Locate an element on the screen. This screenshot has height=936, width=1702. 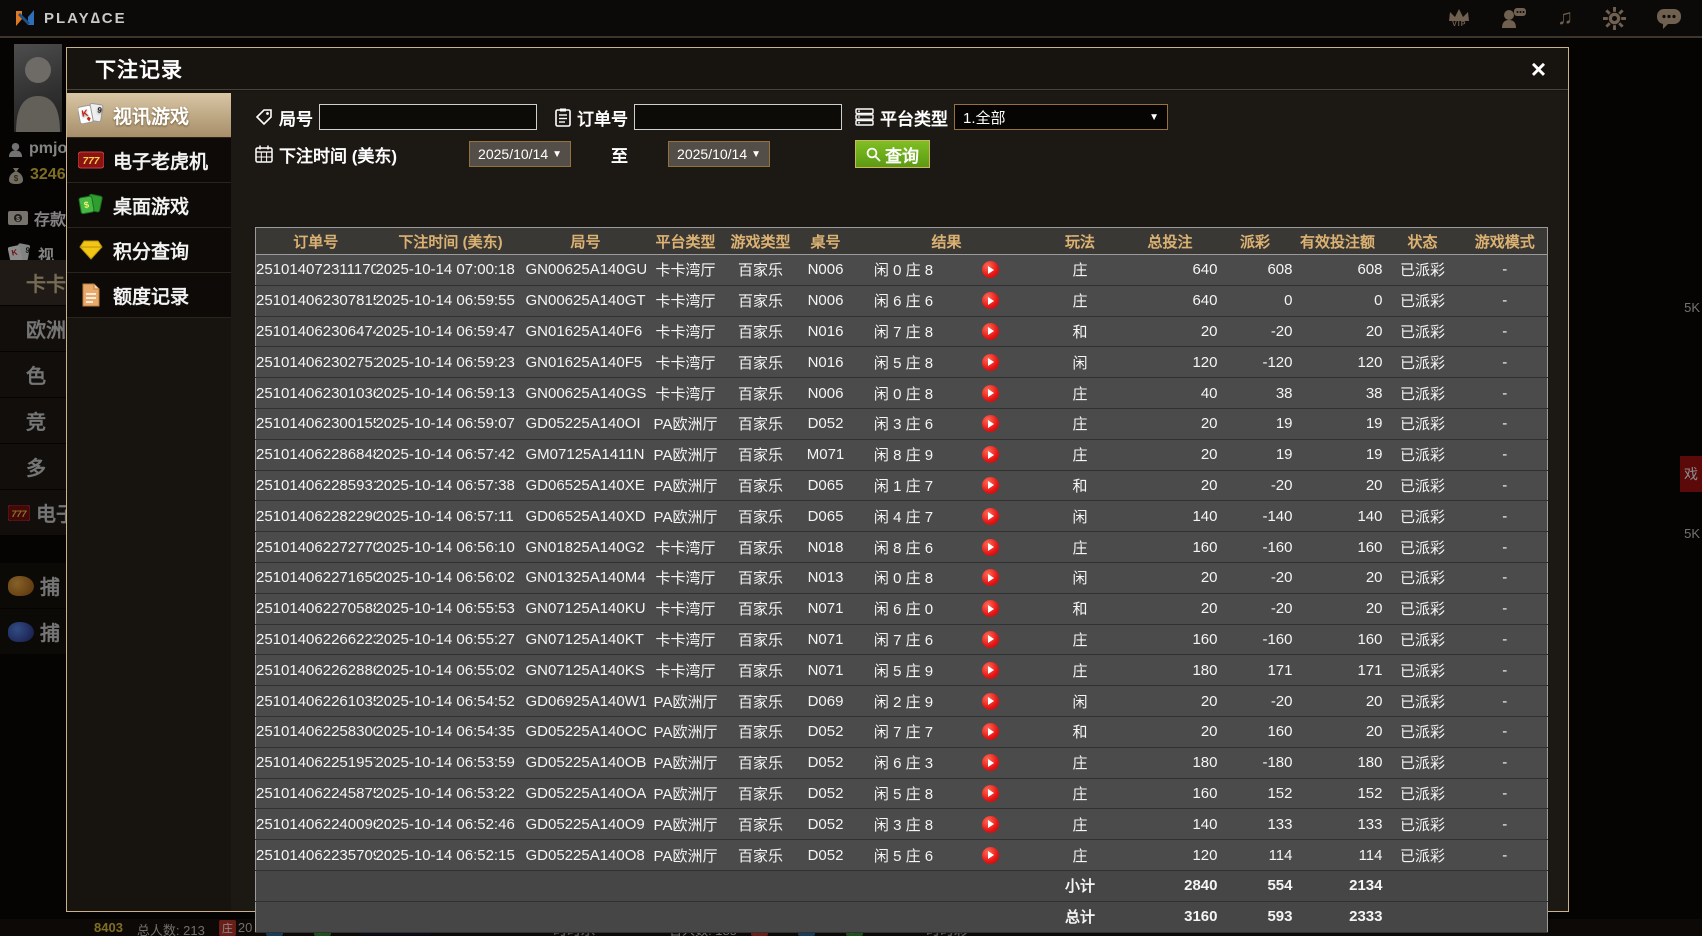
date-from-select: 2025/10/14 ▼ is located at coordinates (520, 154).